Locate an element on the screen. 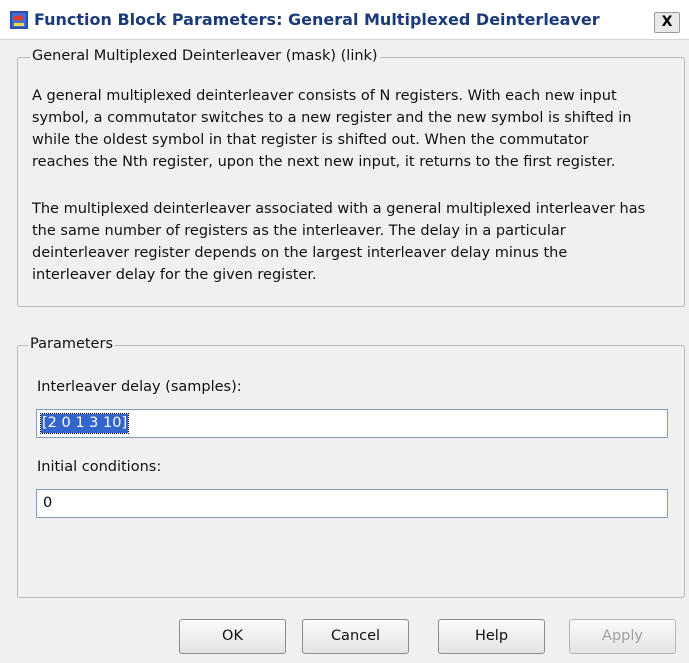 Image resolution: width=689 pixels, height=663 pixels. close-icon: X is located at coordinates (667, 22).